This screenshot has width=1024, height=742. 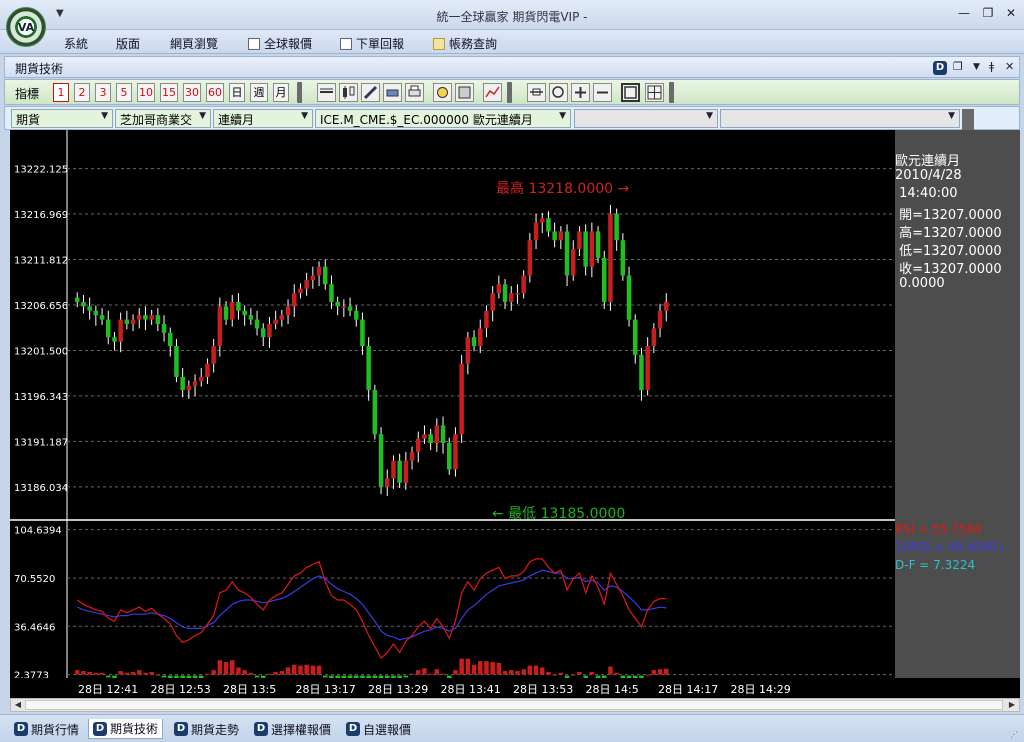 I want to click on period-button-5: 5, so click(x=124, y=92).